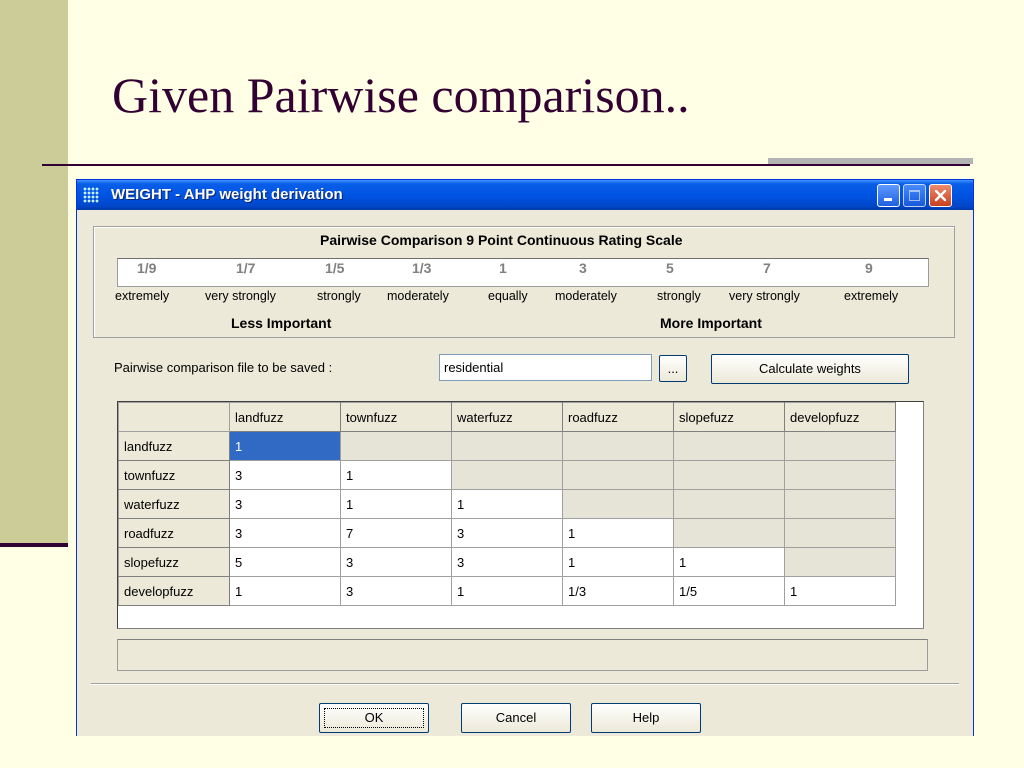 The image size is (1024, 768). I want to click on slide-title-underline, so click(506, 165).